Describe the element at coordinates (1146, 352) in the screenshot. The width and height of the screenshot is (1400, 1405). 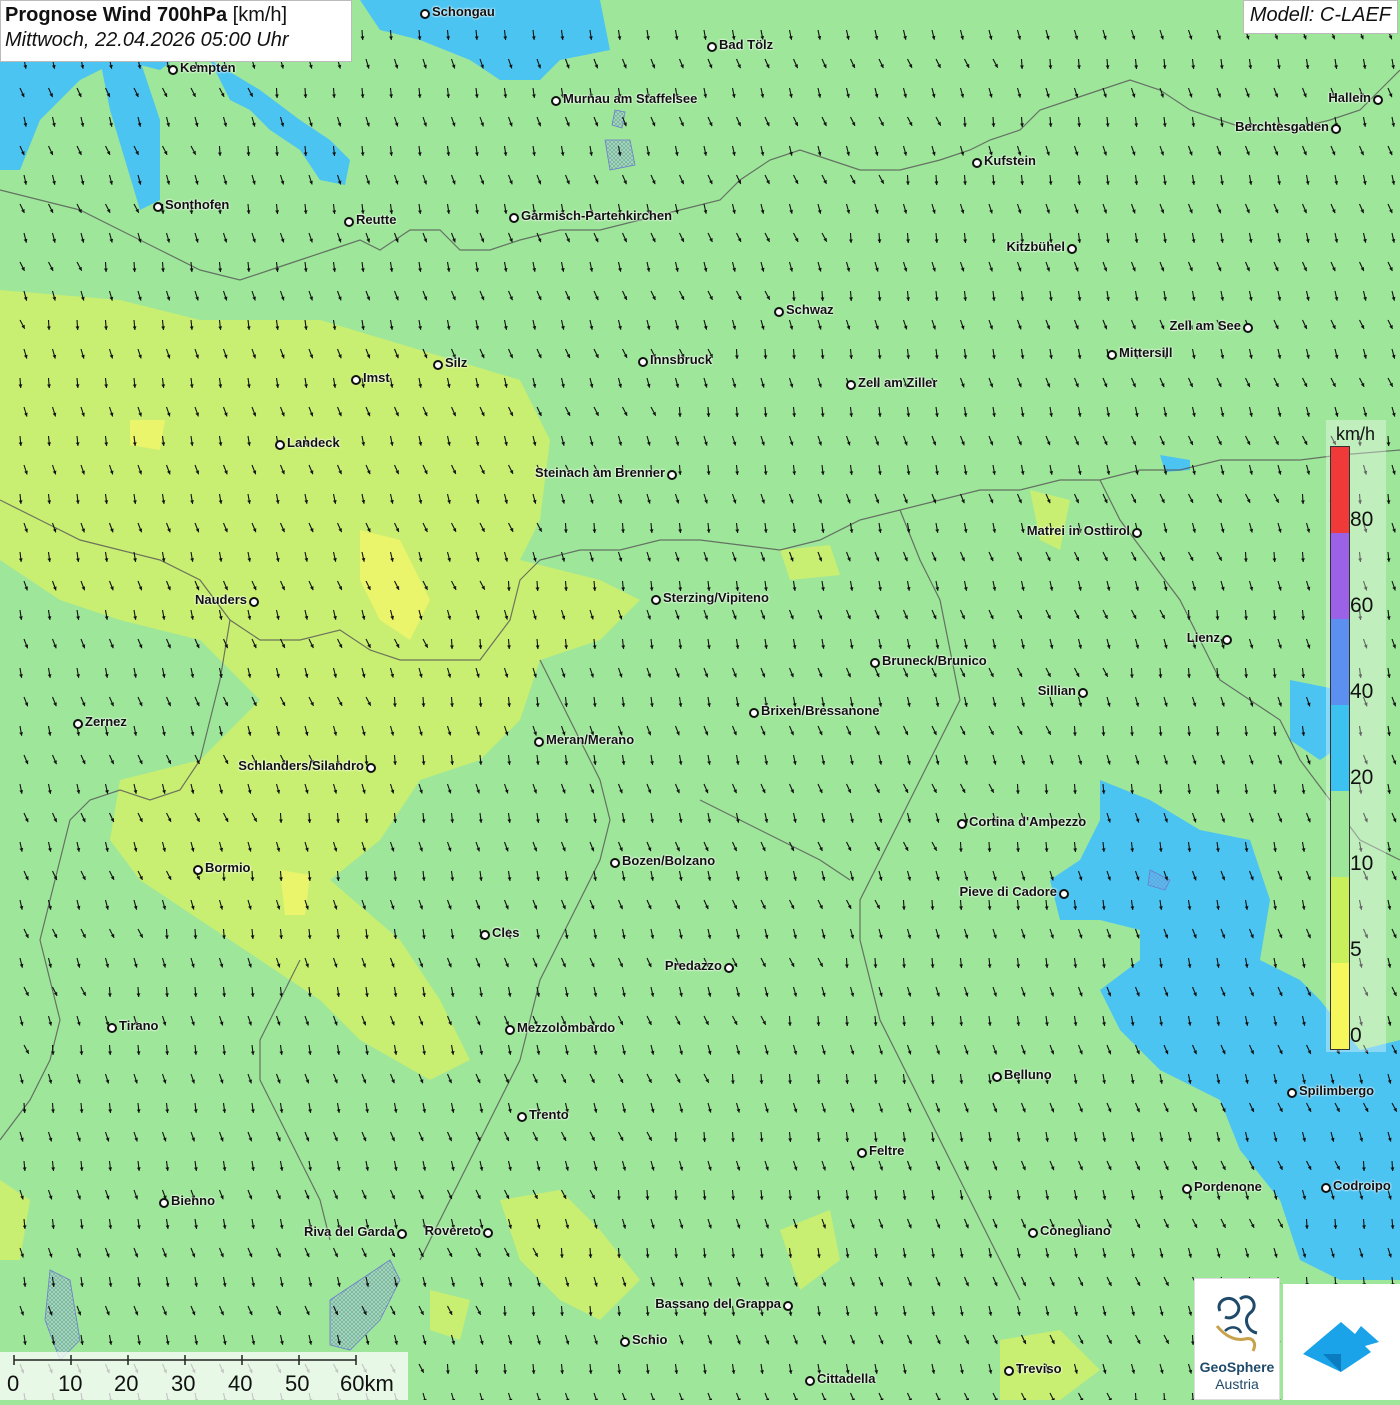
I see `city-label: Mittersill` at that location.